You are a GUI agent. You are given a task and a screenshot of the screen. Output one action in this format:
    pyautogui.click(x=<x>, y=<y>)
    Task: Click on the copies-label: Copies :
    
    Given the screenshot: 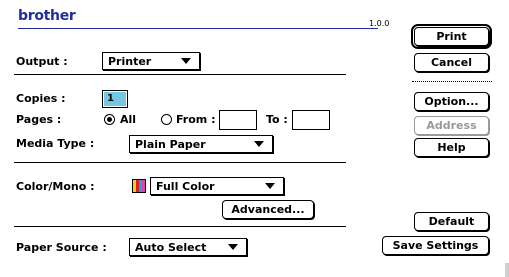 What is the action you would take?
    pyautogui.click(x=41, y=98)
    